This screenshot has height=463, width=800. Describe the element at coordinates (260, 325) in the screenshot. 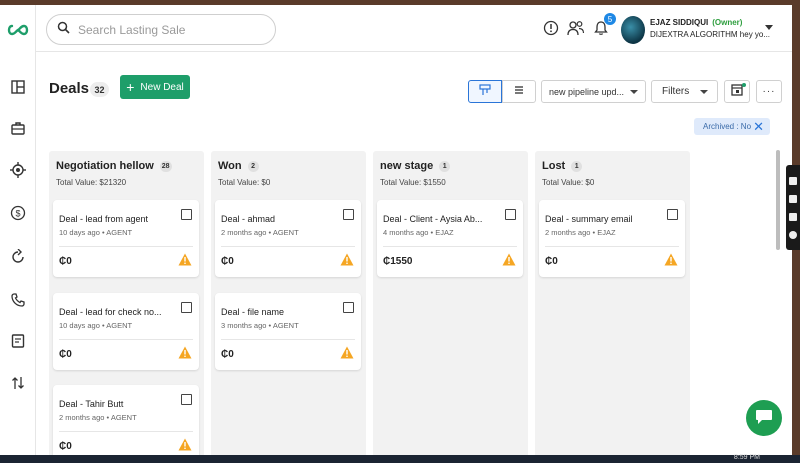

I see `deal-meta: 3 months ago • AGENT` at that location.